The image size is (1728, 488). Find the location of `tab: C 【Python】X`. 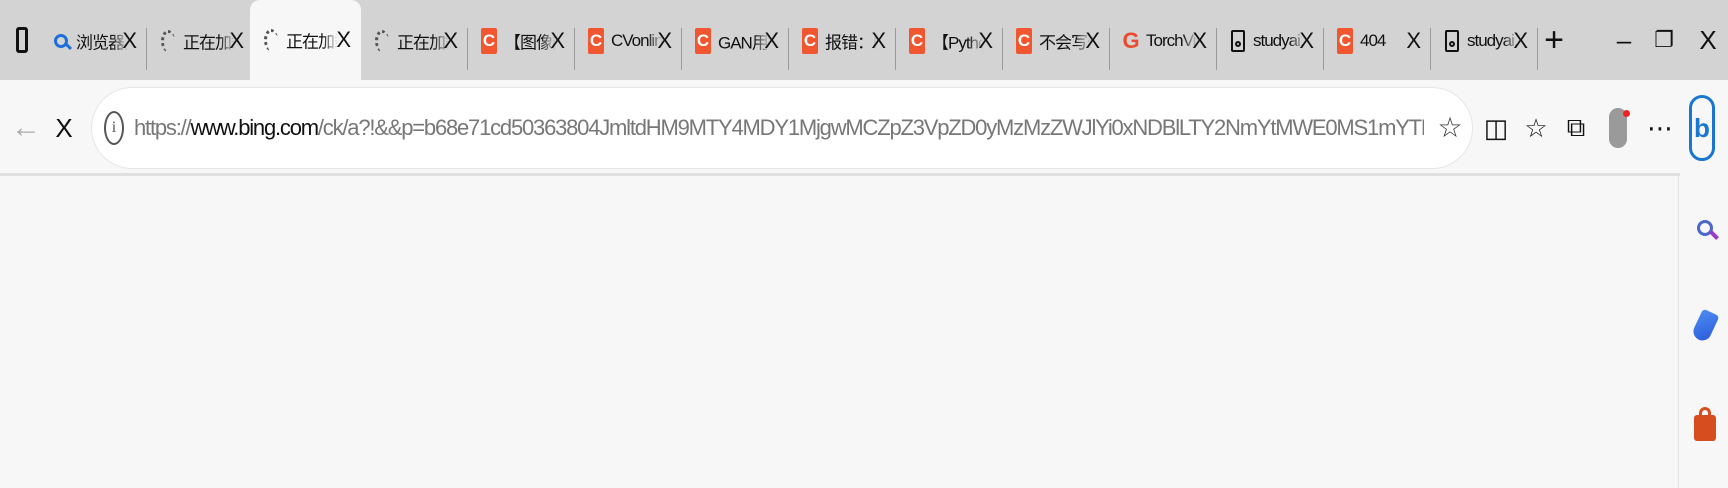

tab: C 【Python】X is located at coordinates (949, 41).